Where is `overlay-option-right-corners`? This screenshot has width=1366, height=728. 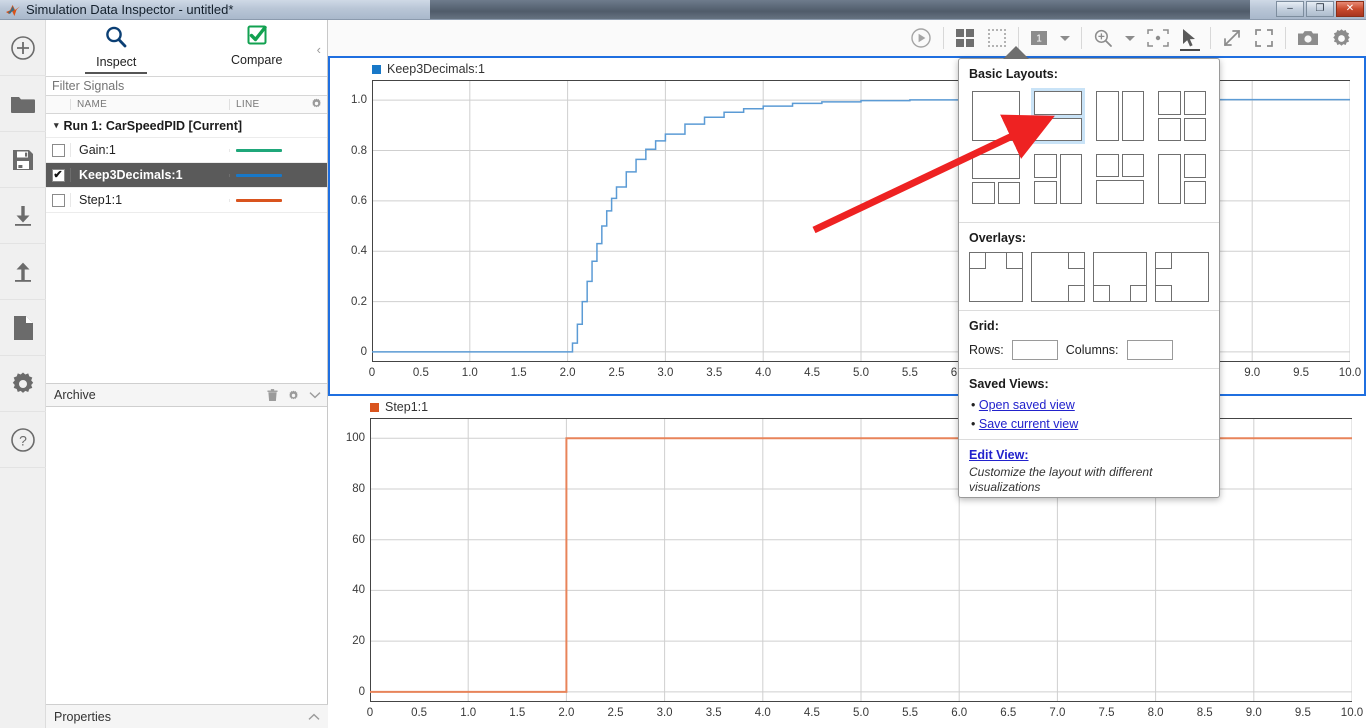
overlay-option-right-corners is located at coordinates (1058, 277).